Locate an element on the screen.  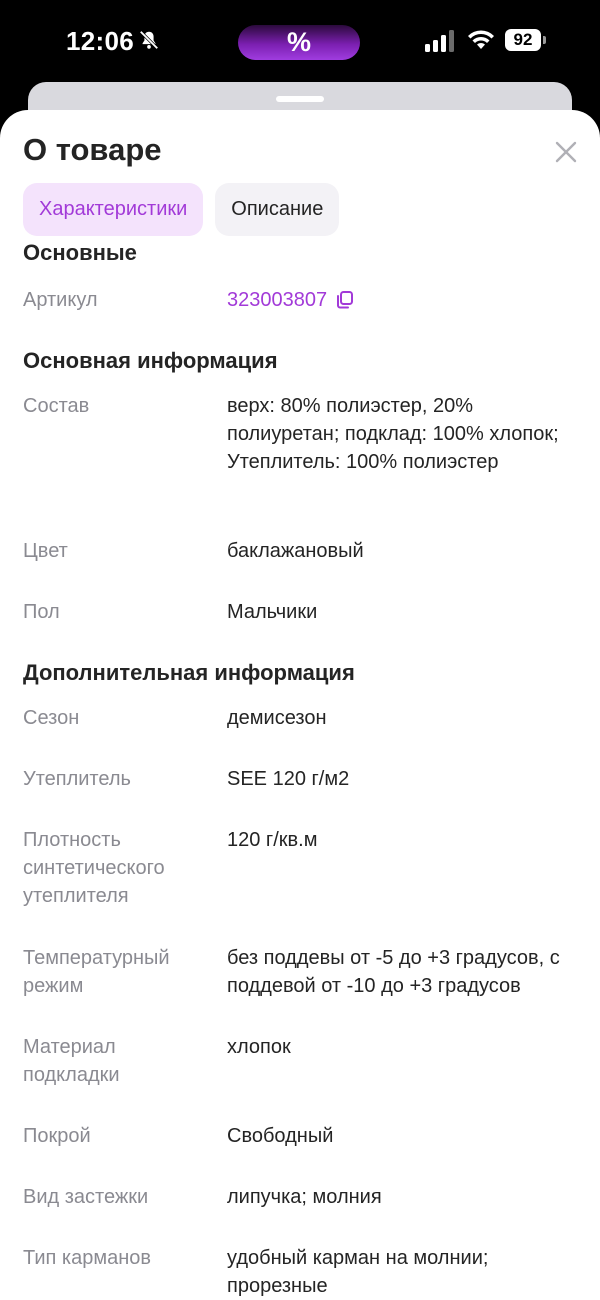
battery-indicator: 92 is located at coordinates (523, 40).